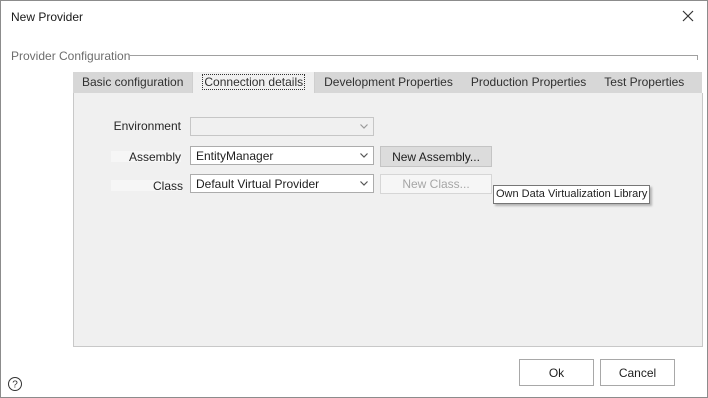 The image size is (708, 398). I want to click on tab-label: Basic configuration, so click(133, 82).